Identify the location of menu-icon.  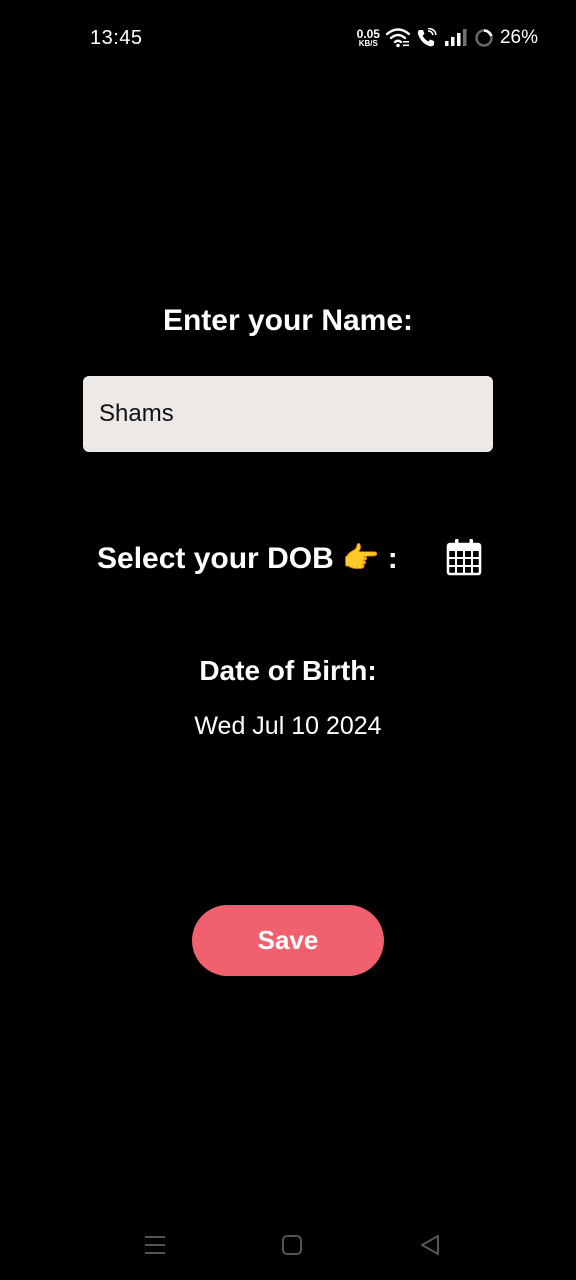
(155, 1245).